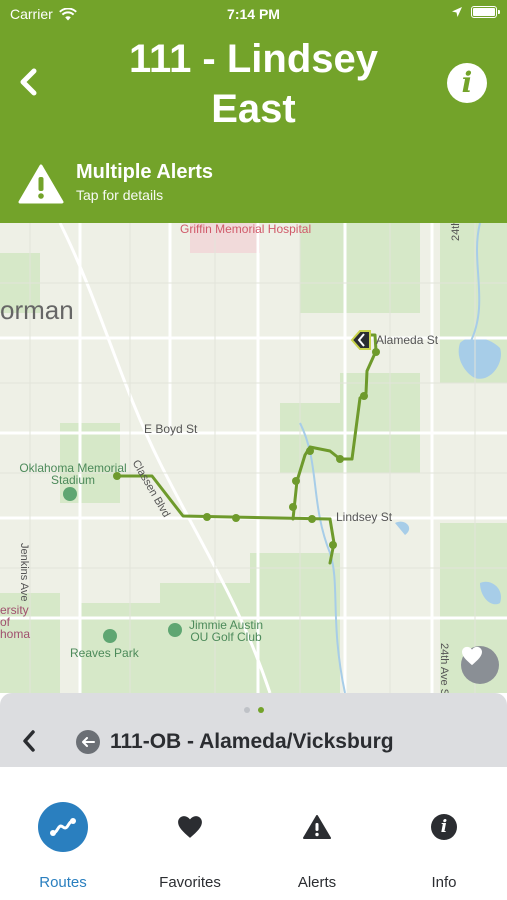 This screenshot has width=507, height=900. Describe the element at coordinates (444, 668) in the screenshot. I see `map-label-24th-south: 24th Ave SE` at that location.